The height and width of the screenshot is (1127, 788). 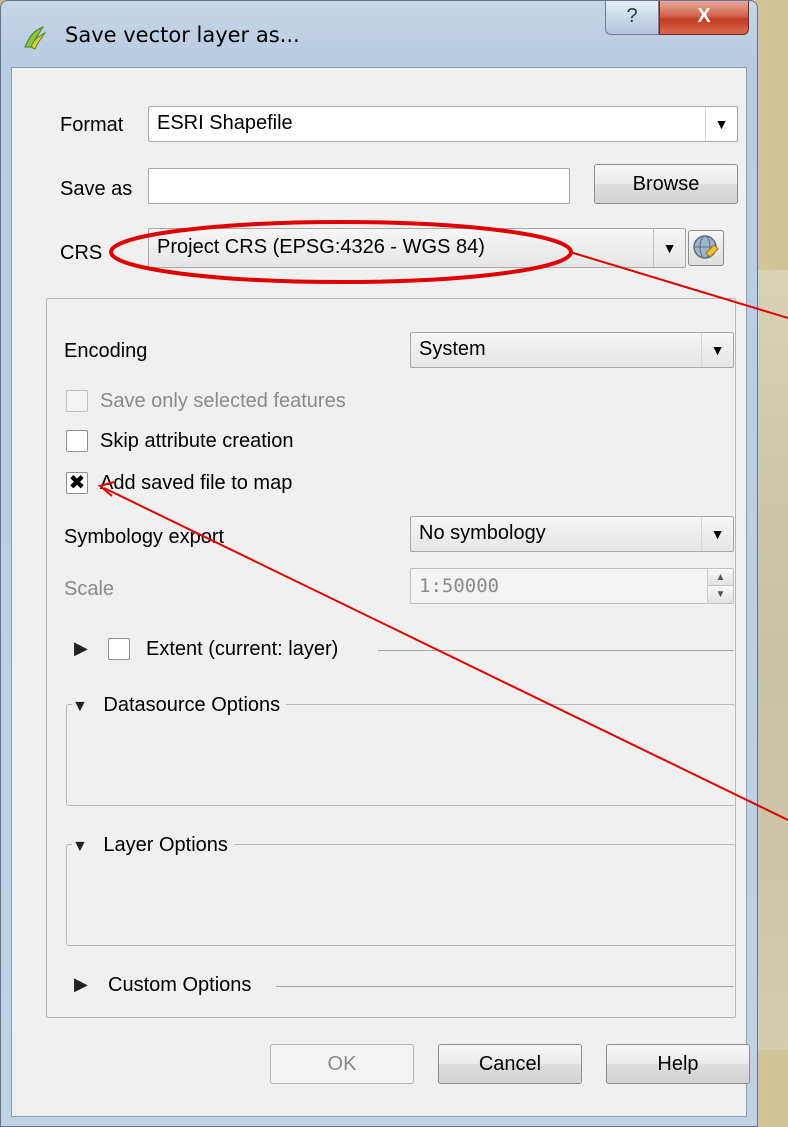 What do you see at coordinates (77, 483) in the screenshot?
I see `add-to-map-checkbox: ✖` at bounding box center [77, 483].